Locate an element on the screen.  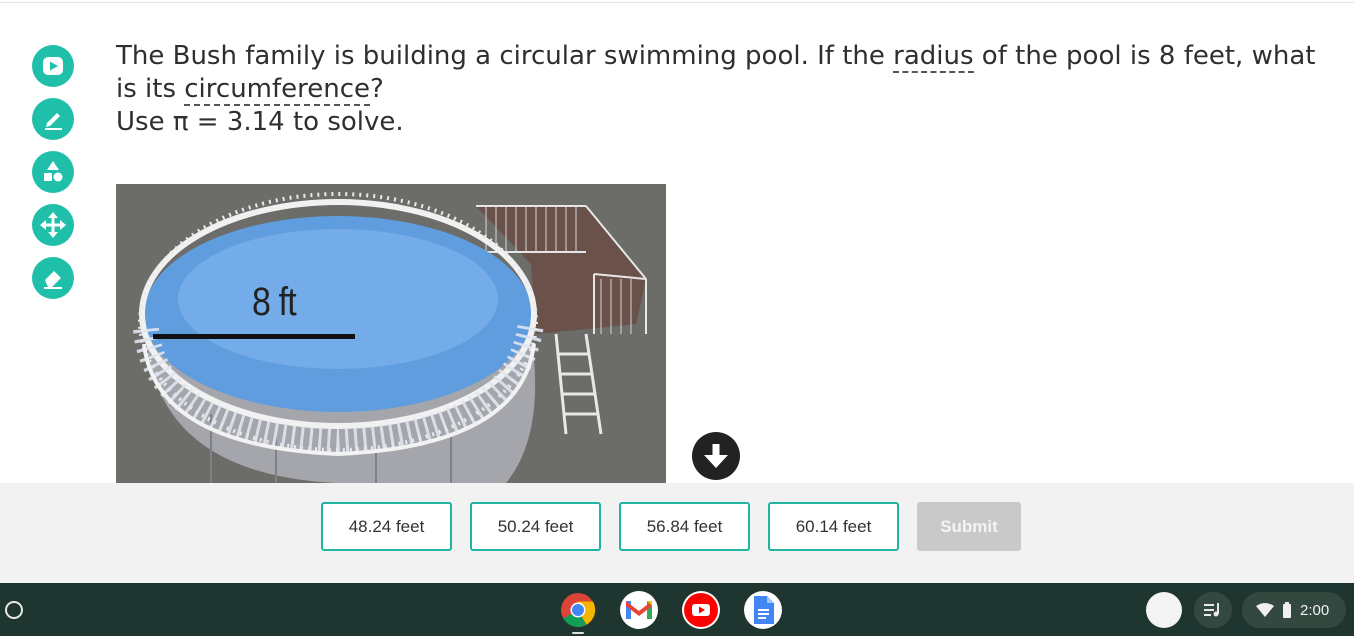
pencil-icon is located at coordinates (53, 119).